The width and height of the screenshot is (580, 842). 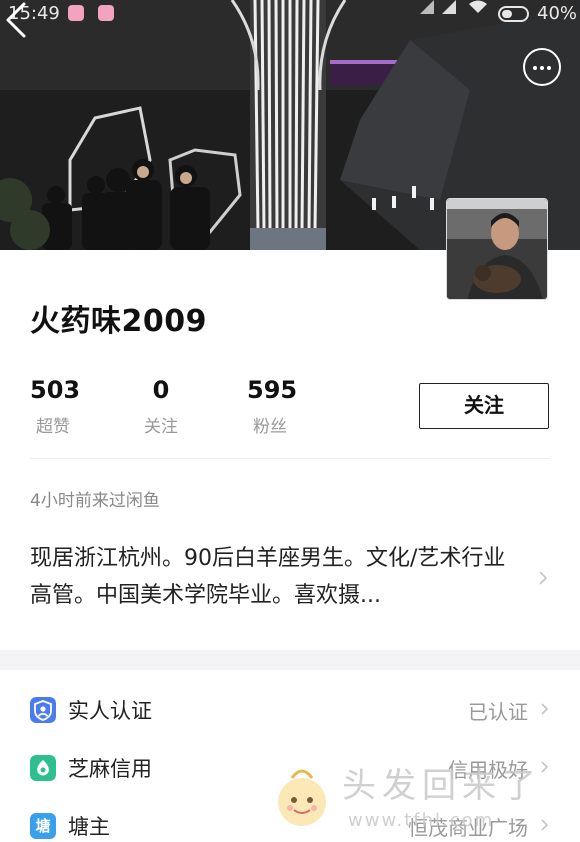 I want to click on status-bar: 15:49 40%, so click(x=290, y=14).